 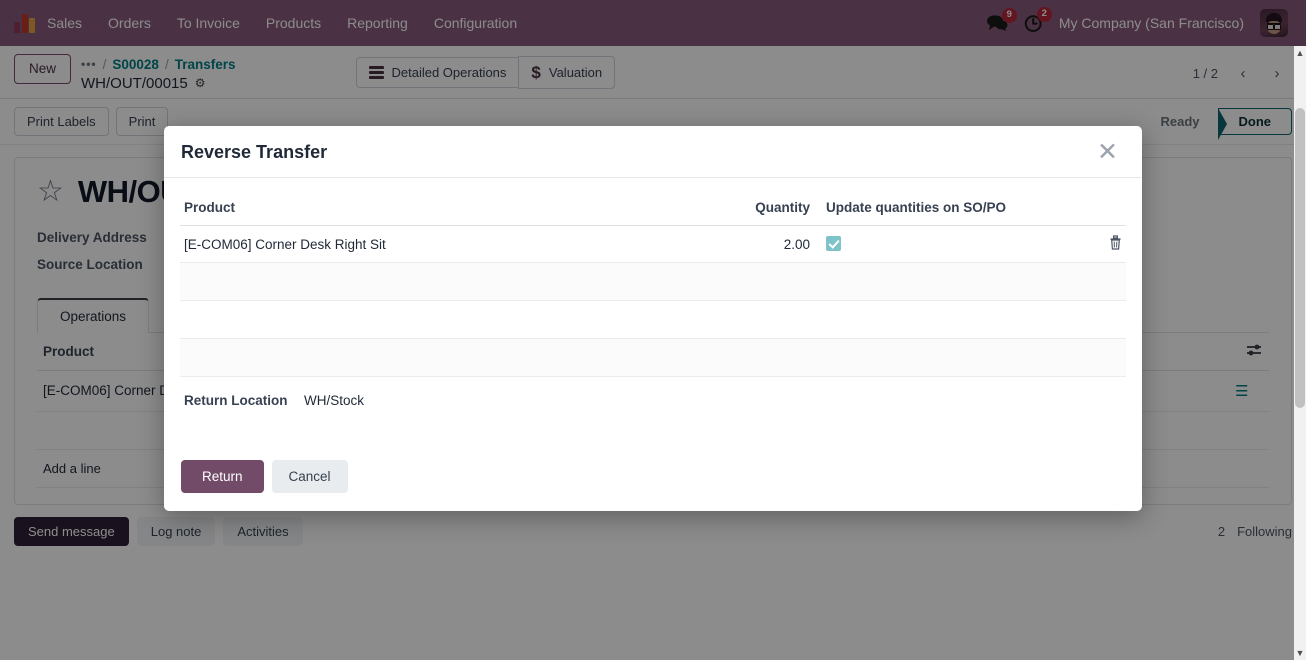 What do you see at coordinates (334, 400) in the screenshot?
I see `return-location-value: WH/Stock` at bounding box center [334, 400].